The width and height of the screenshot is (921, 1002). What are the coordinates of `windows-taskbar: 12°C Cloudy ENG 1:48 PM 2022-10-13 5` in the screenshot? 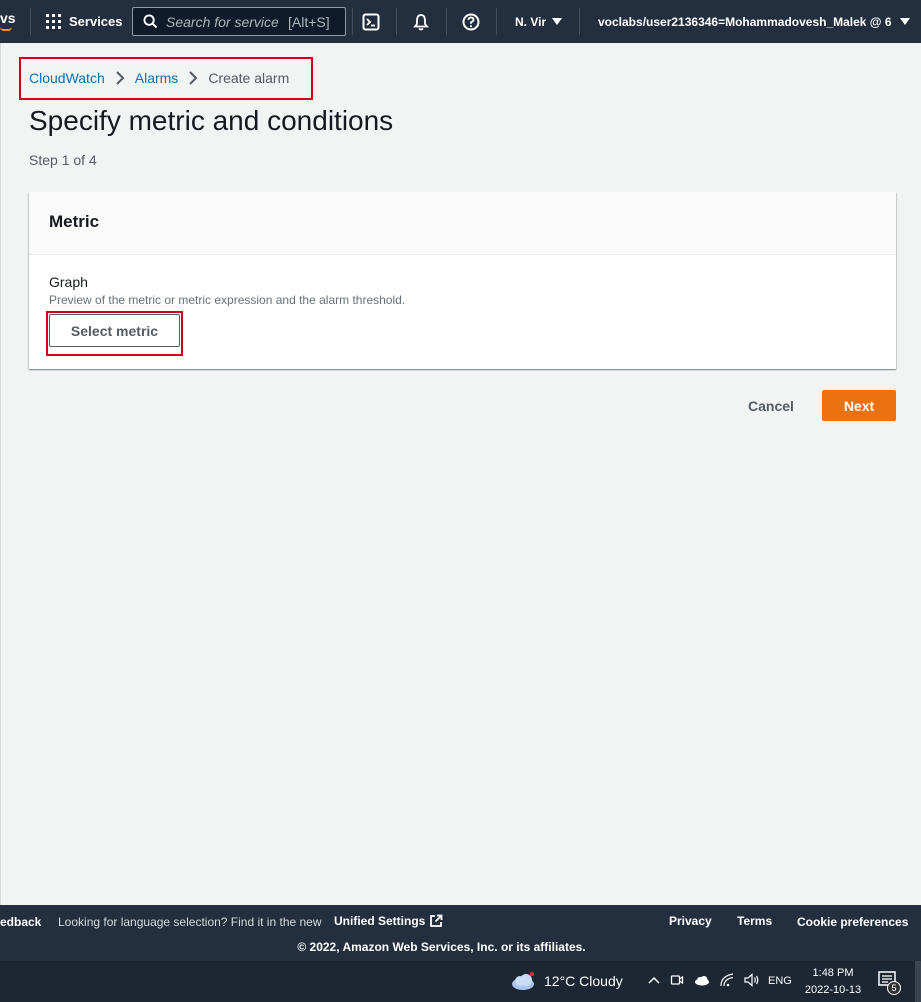 It's located at (460, 981).